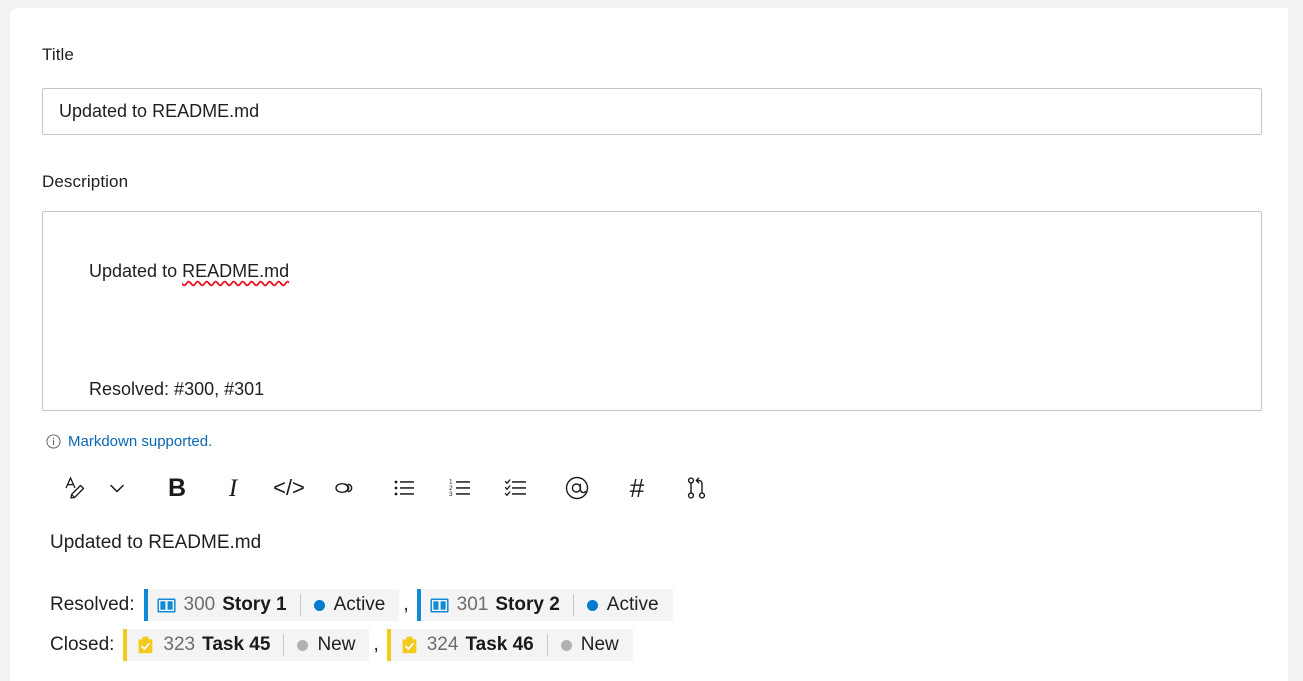 The image size is (1303, 681). What do you see at coordinates (652, 330) in the screenshot?
I see `description-blank-line` at bounding box center [652, 330].